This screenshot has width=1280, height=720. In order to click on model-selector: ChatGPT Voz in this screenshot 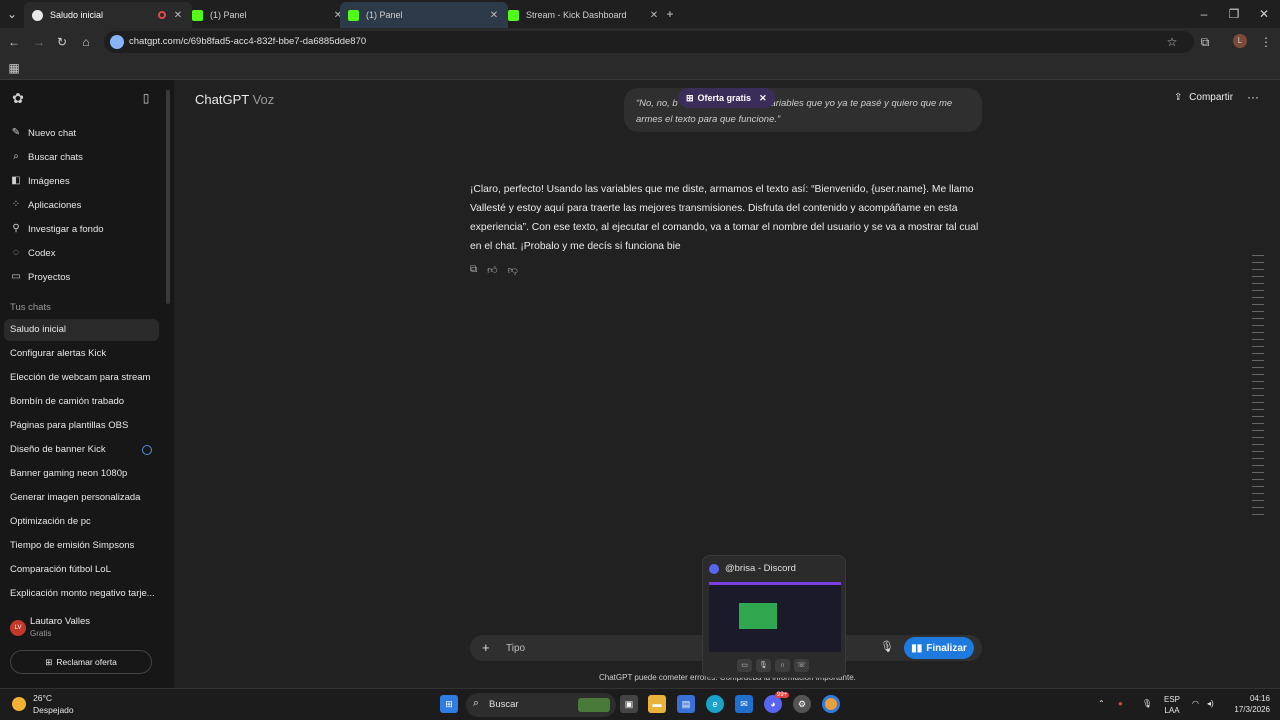, I will do `click(234, 99)`.